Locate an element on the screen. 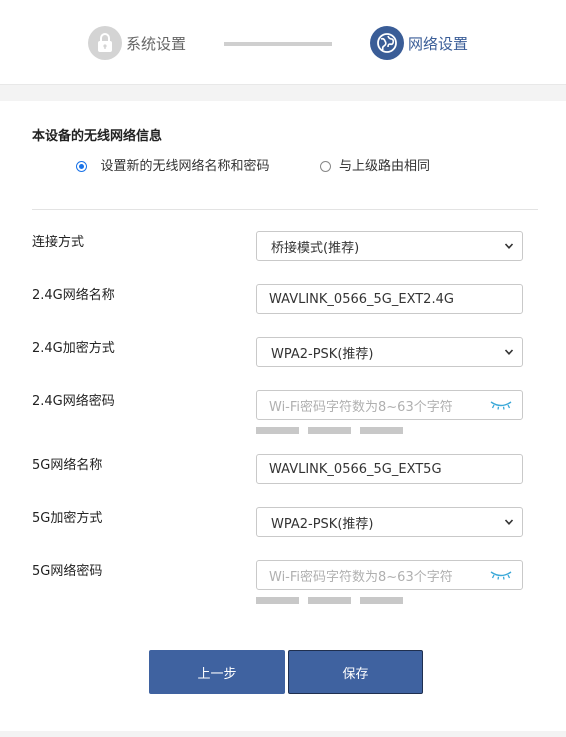  section-title: 本设备的无线网络信息 is located at coordinates (97, 136).